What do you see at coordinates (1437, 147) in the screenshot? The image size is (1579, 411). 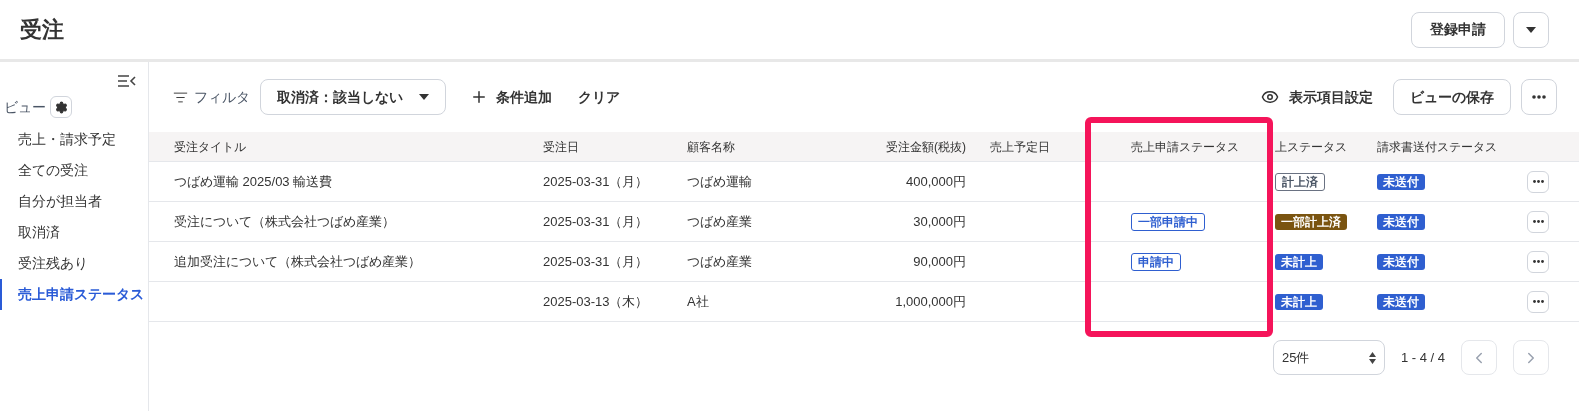 I see `column-header: 請求書送付ステータス` at bounding box center [1437, 147].